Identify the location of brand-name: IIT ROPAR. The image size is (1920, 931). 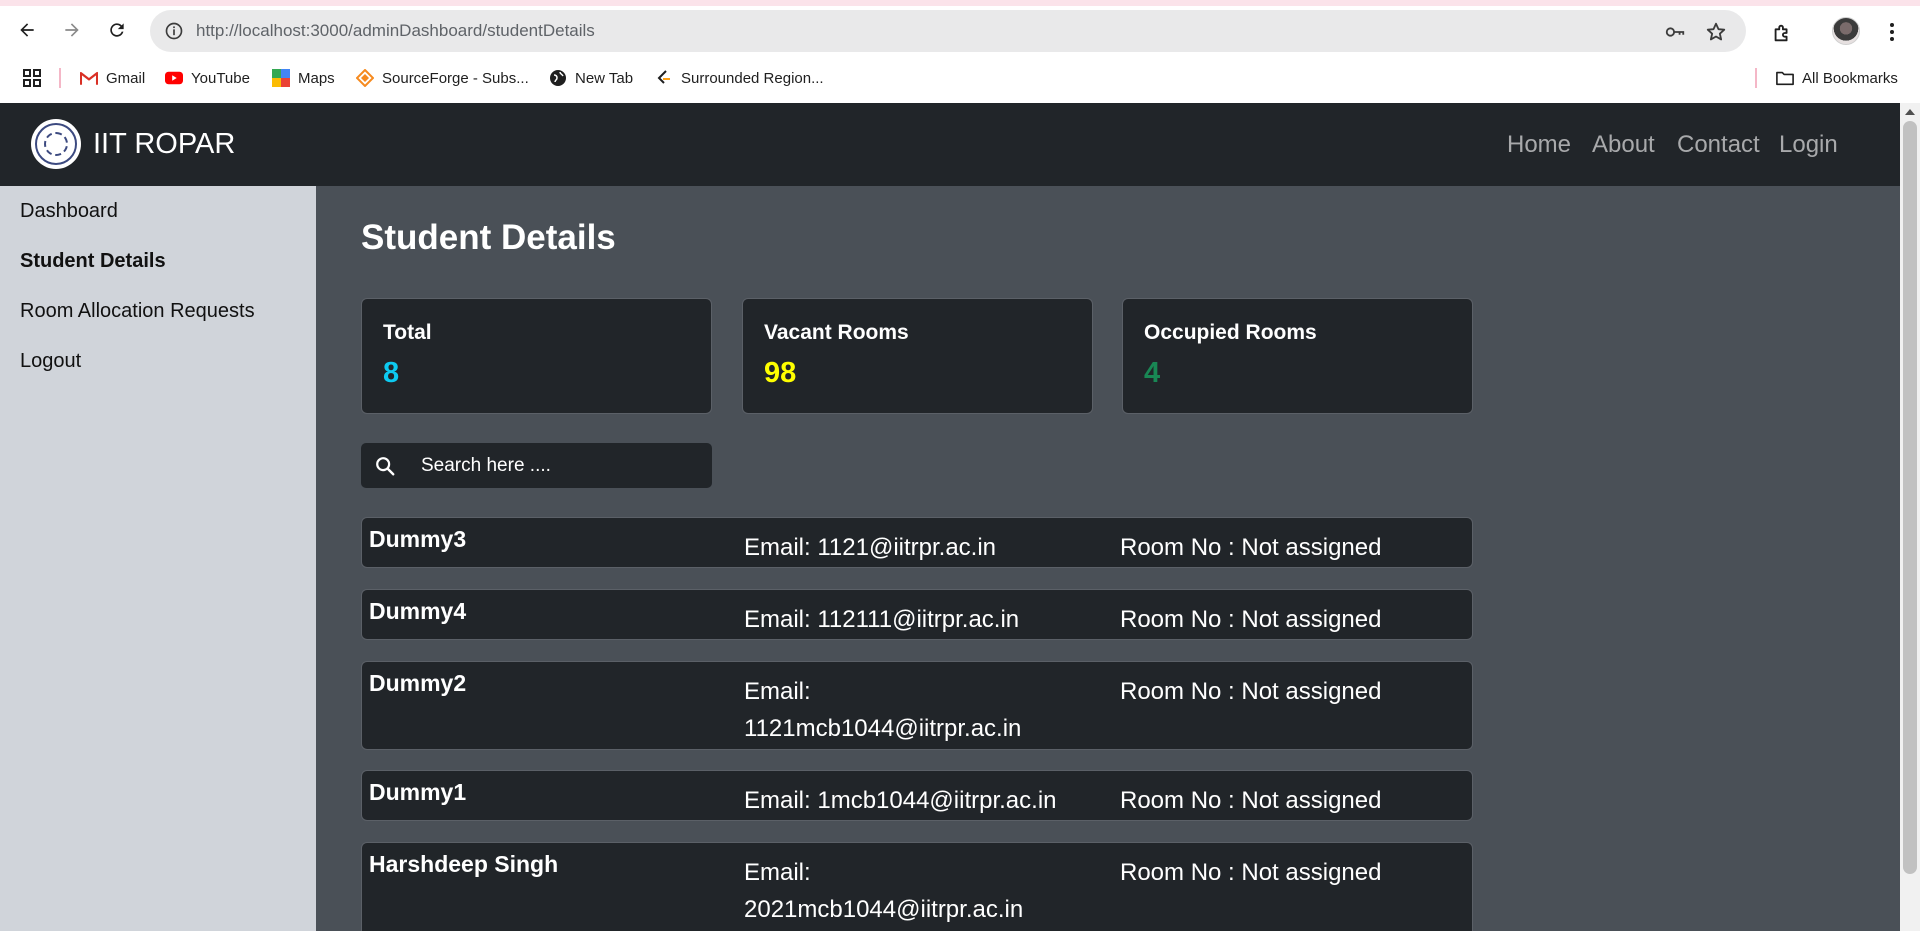
(164, 144).